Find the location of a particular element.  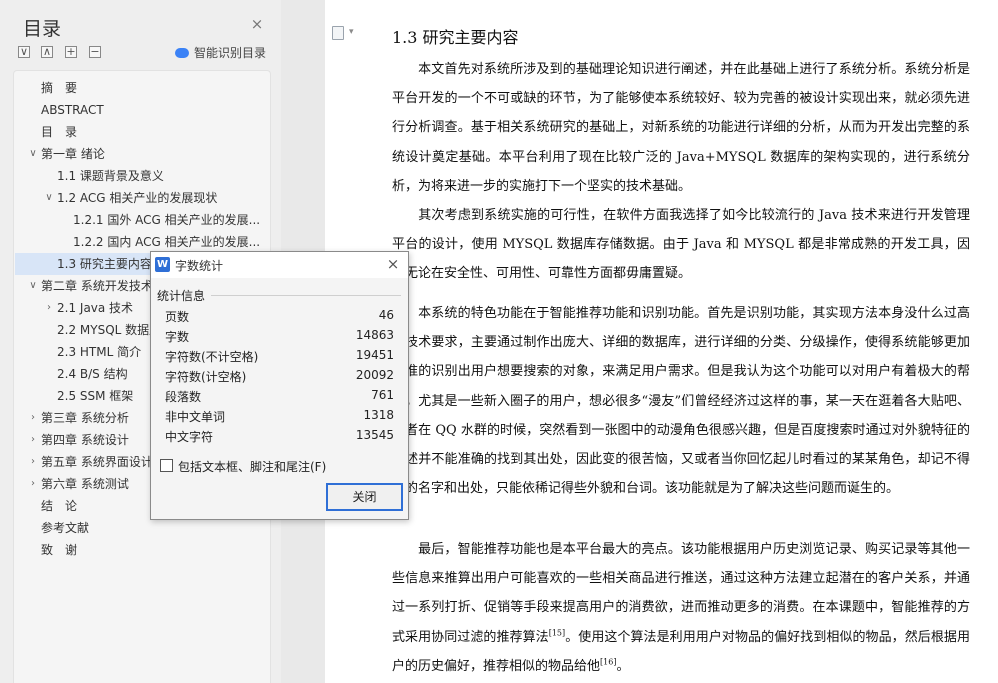

wps-writer-icon: W is located at coordinates (162, 264).